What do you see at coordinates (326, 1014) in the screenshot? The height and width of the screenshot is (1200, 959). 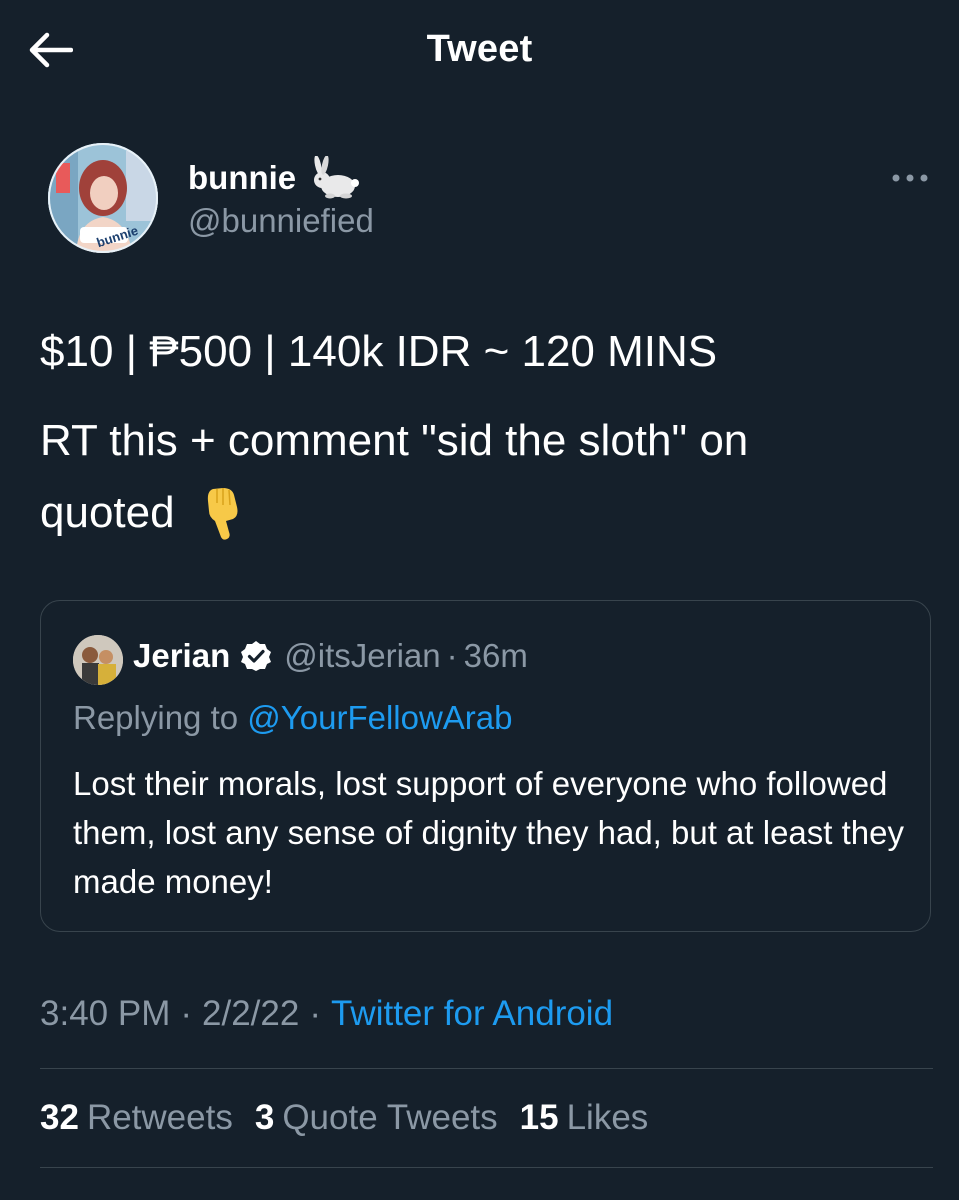 I see `tweet-meta: 3:40 PM · 2/2/22 · Twitter for Android` at bounding box center [326, 1014].